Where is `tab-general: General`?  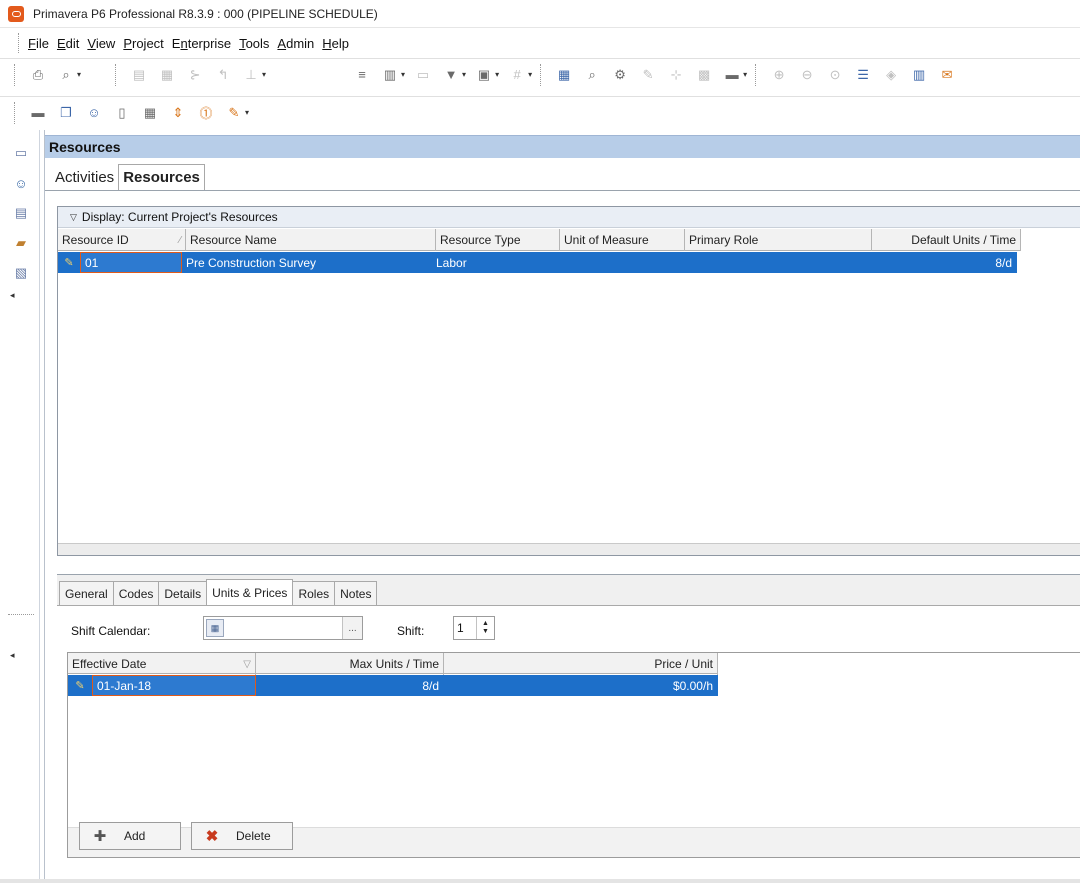 tab-general: General is located at coordinates (86, 593).